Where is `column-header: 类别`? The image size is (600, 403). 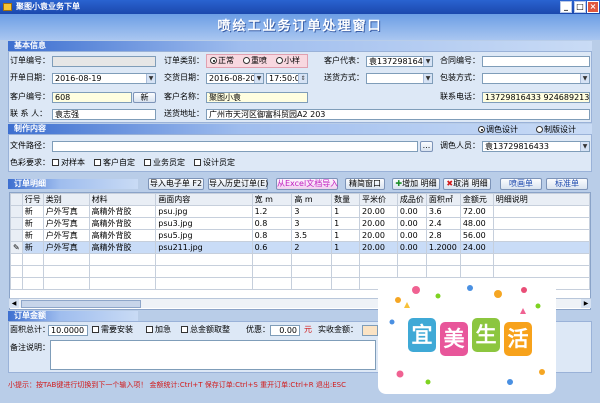 column-header: 类别 is located at coordinates (66, 199).